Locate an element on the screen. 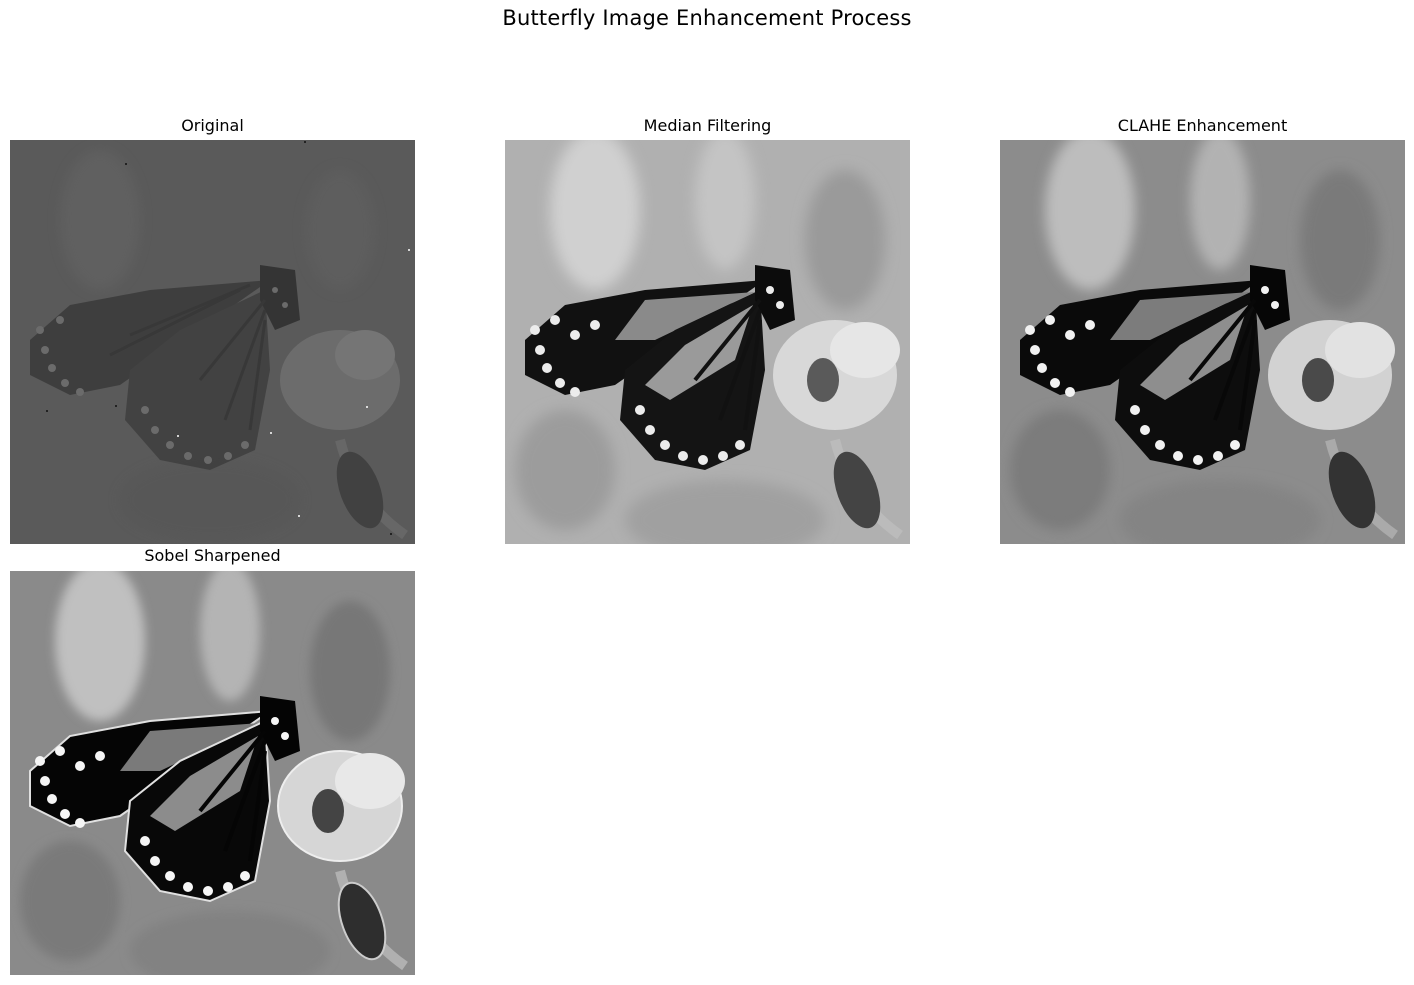  panel-title-clahe-enhancement: CLAHE Enhancement is located at coordinates (1202, 125).